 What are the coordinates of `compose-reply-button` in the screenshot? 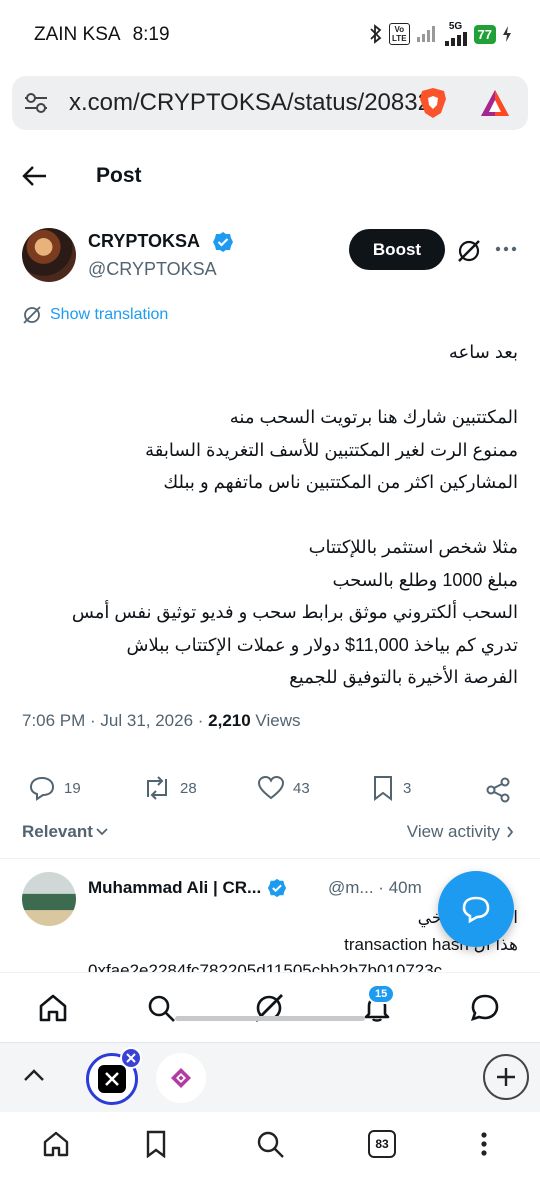 It's located at (476, 909).